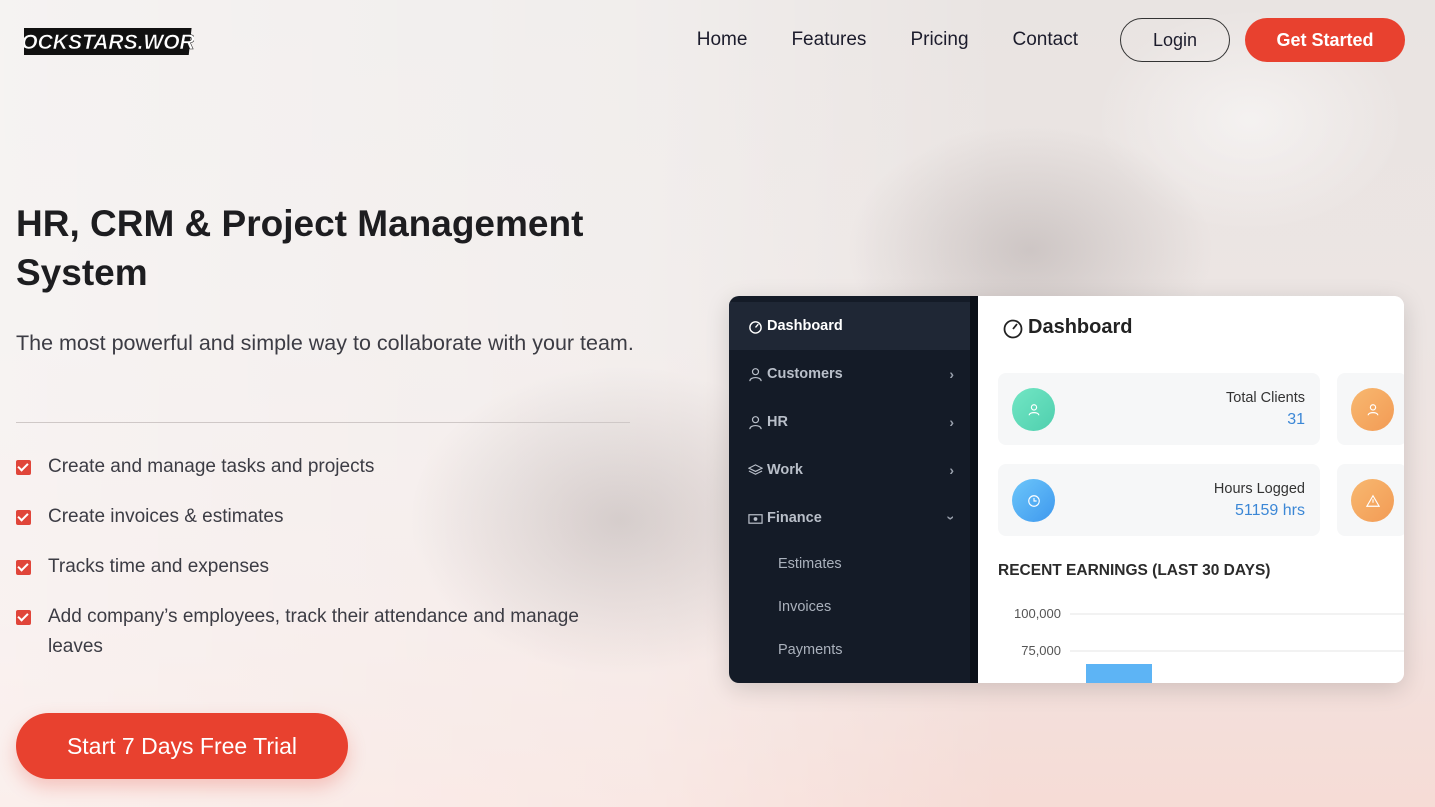 Image resolution: width=1435 pixels, height=807 pixels. I want to click on person-icon, so click(755, 422).